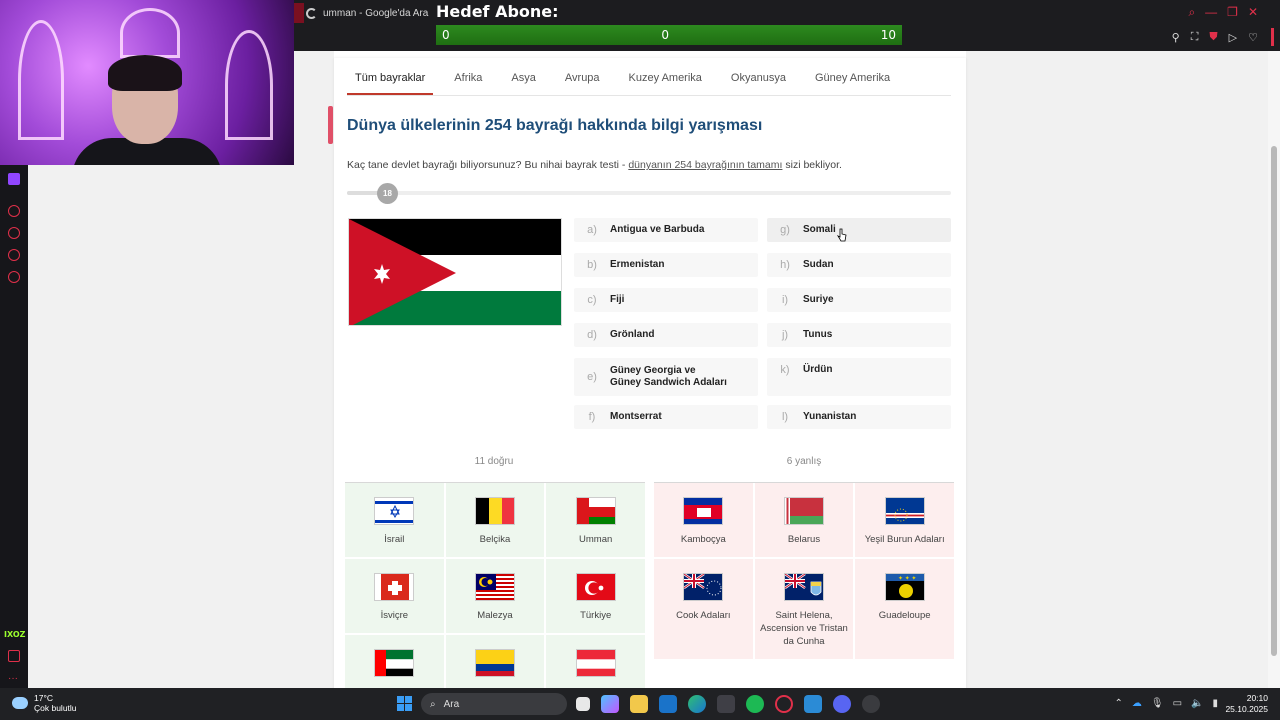  I want to click on option-label: Güney Georgia ve Güney Sandwich Adaları, so click(668, 376).